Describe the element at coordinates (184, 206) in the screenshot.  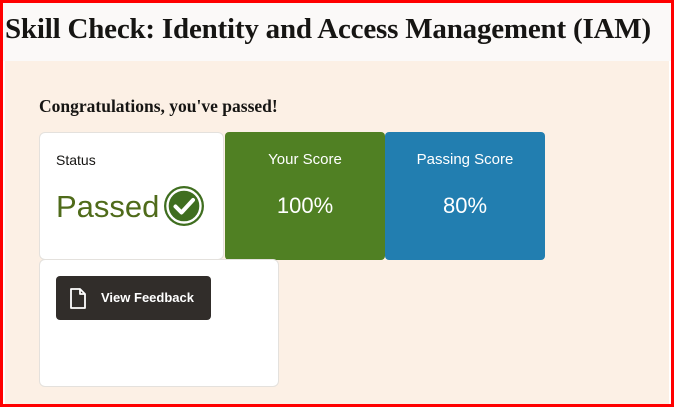
I see `check-circle-icon` at that location.